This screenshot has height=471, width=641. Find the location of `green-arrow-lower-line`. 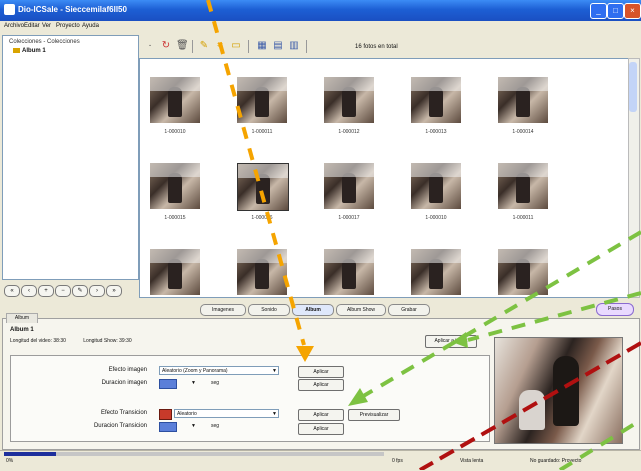

green-arrow-lower-line is located at coordinates (554, 316).